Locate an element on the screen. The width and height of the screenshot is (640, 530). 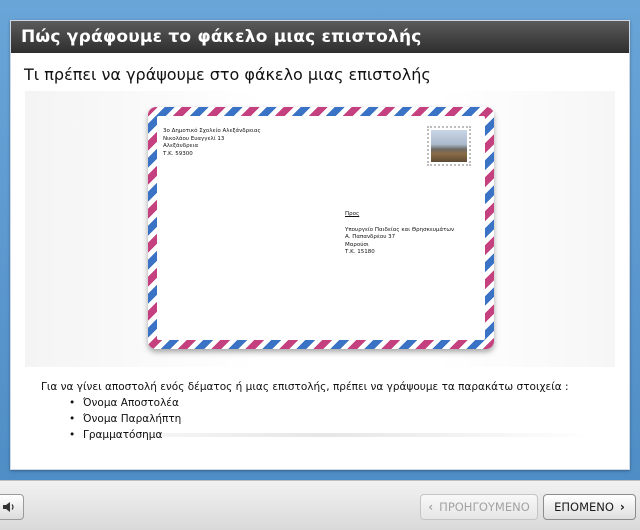
recipient-label: Προς is located at coordinates (352, 214).